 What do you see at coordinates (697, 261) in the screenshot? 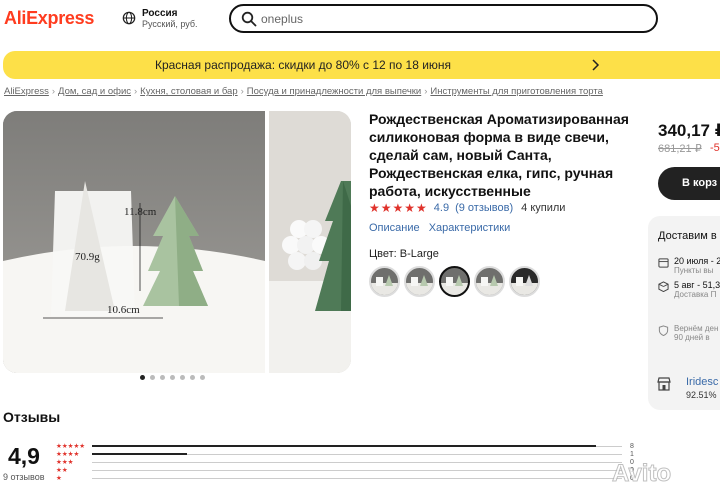
I see `shipping-date: 20 июля - 2` at bounding box center [697, 261].